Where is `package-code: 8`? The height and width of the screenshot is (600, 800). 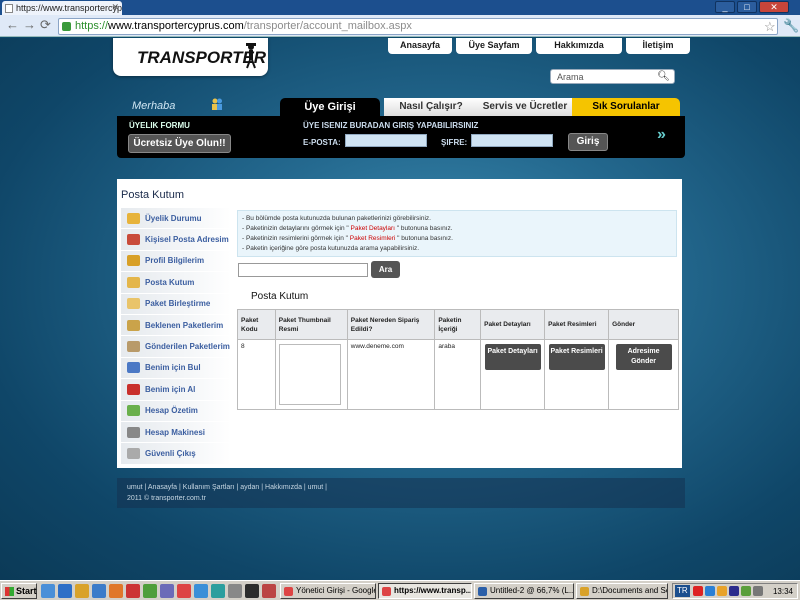 package-code: 8 is located at coordinates (256, 374).